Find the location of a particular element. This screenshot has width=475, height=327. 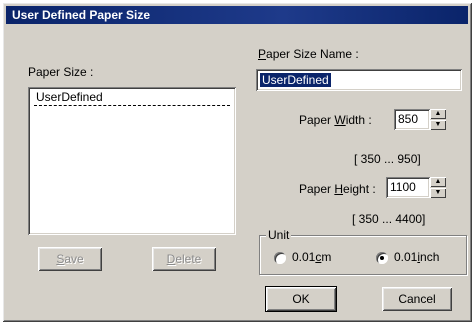

unit-cm-label: 0.01cm is located at coordinates (311, 257).